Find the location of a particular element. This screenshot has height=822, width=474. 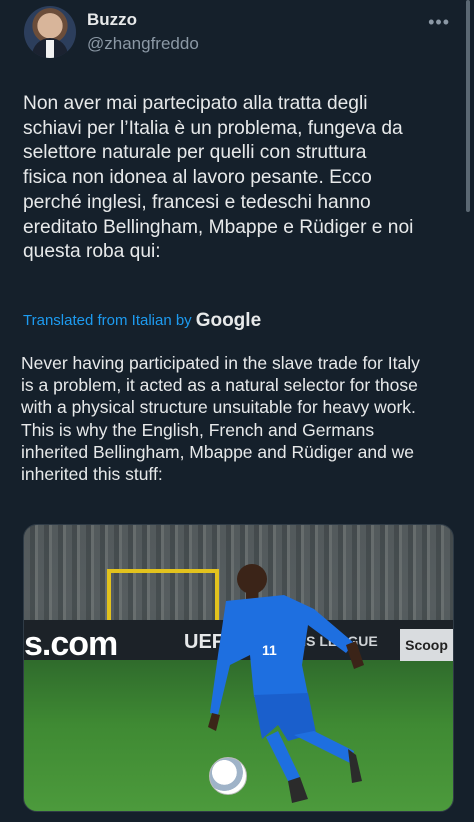

author-handle: @zhangfreddo is located at coordinates (143, 44).